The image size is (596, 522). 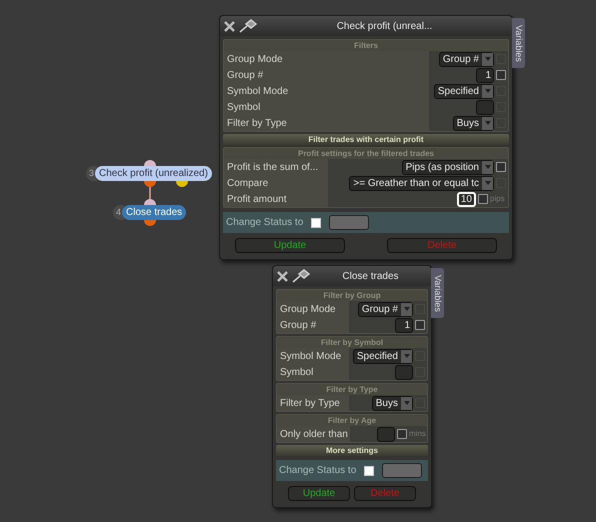 What do you see at coordinates (448, 167) in the screenshot?
I see `dropdown: Pips (as position` at bounding box center [448, 167].